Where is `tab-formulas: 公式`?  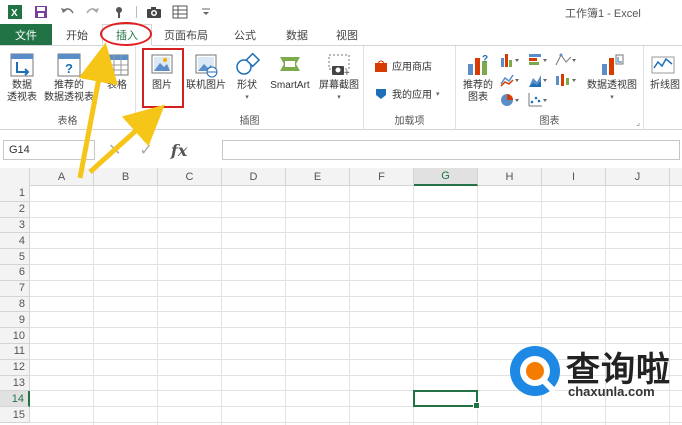
tab-formulas: 公式 is located at coordinates (245, 34).